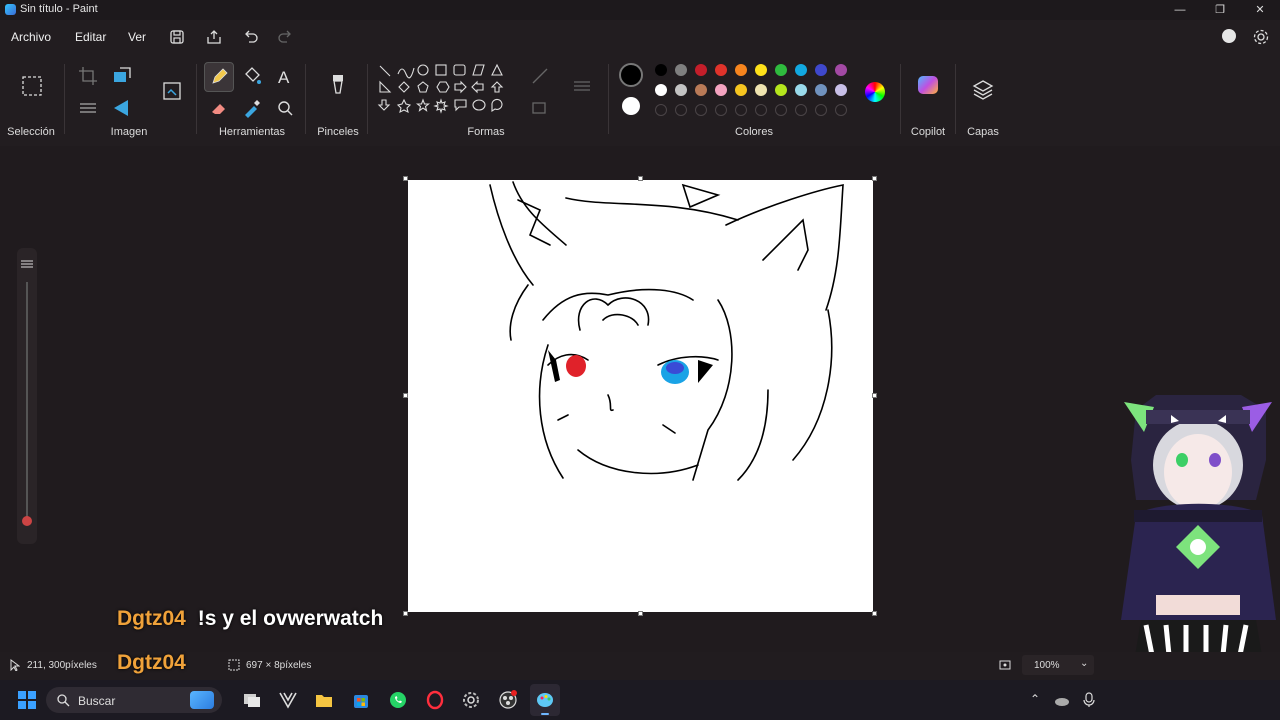 Image resolution: width=1280 pixels, height=720 pixels. Describe the element at coordinates (1261, 37) in the screenshot. I see `settings-gear-icon` at that location.